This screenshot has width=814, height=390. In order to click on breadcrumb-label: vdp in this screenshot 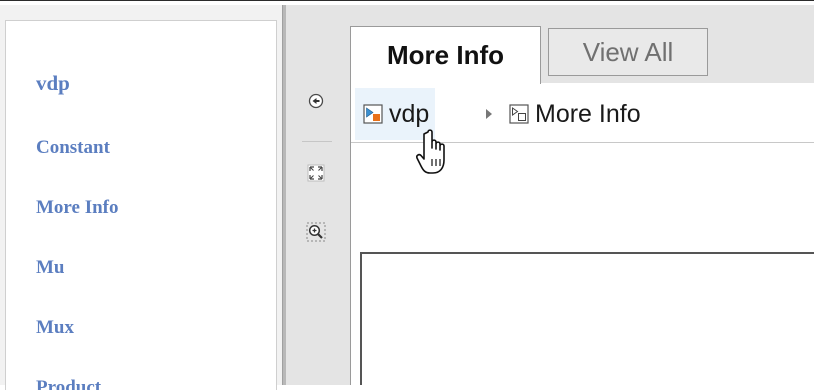, I will do `click(409, 113)`.